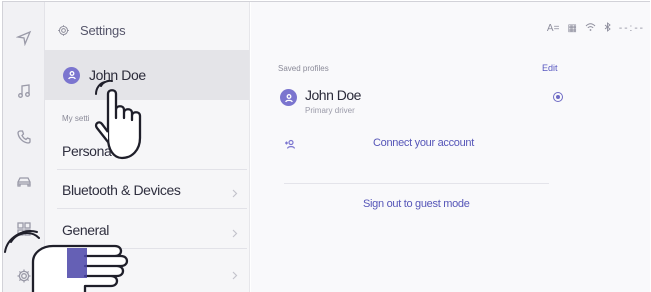 The height and width of the screenshot is (292, 651). Describe the element at coordinates (290, 144) in the screenshot. I see `add-person-icon` at that location.